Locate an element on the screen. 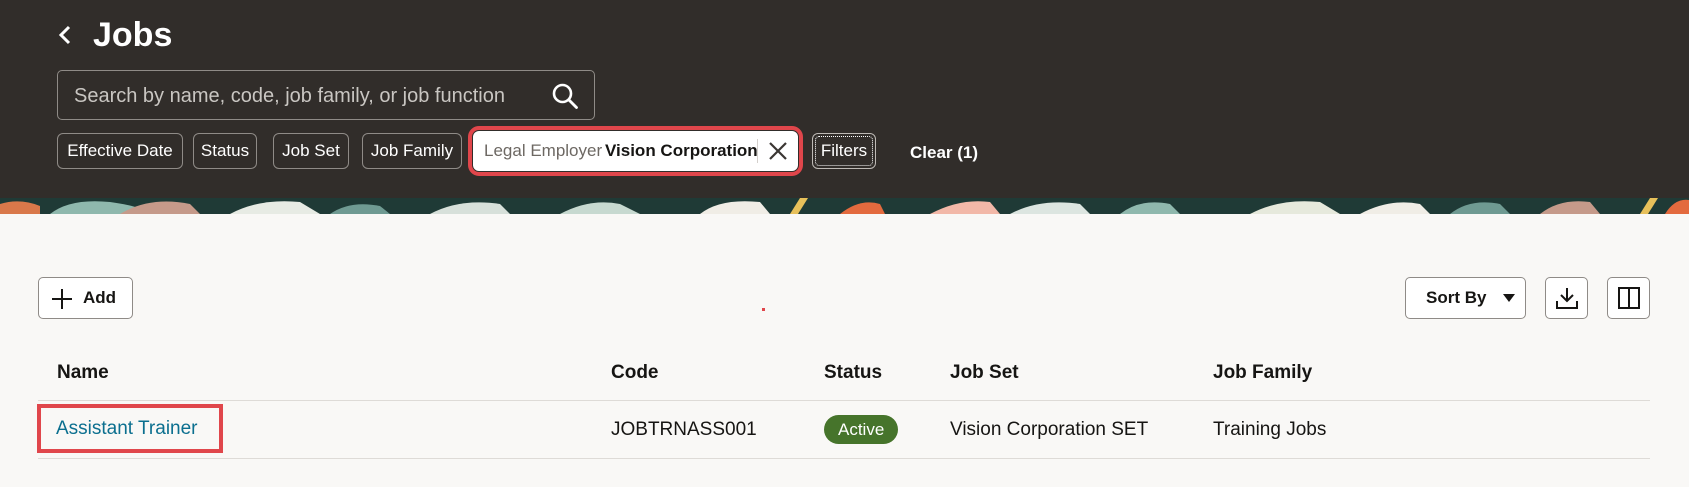  job-name-link: Assistant Trainer is located at coordinates (127, 428).